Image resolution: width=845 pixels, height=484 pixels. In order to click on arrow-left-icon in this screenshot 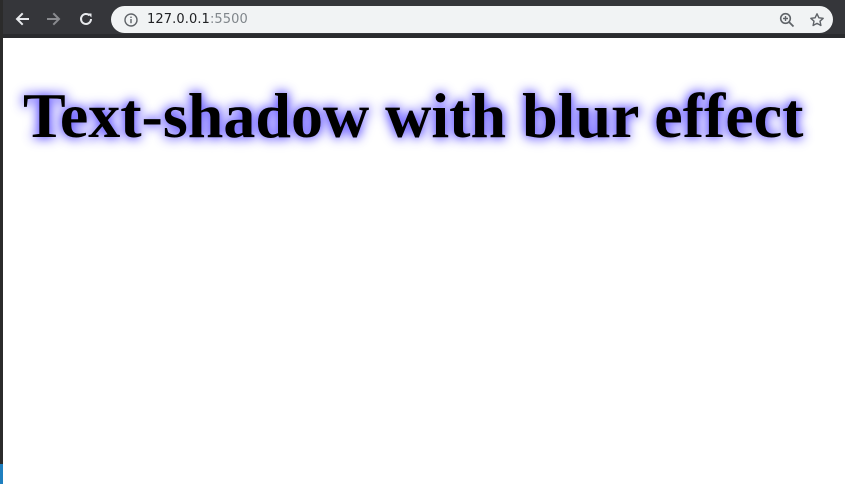, I will do `click(22, 19)`.